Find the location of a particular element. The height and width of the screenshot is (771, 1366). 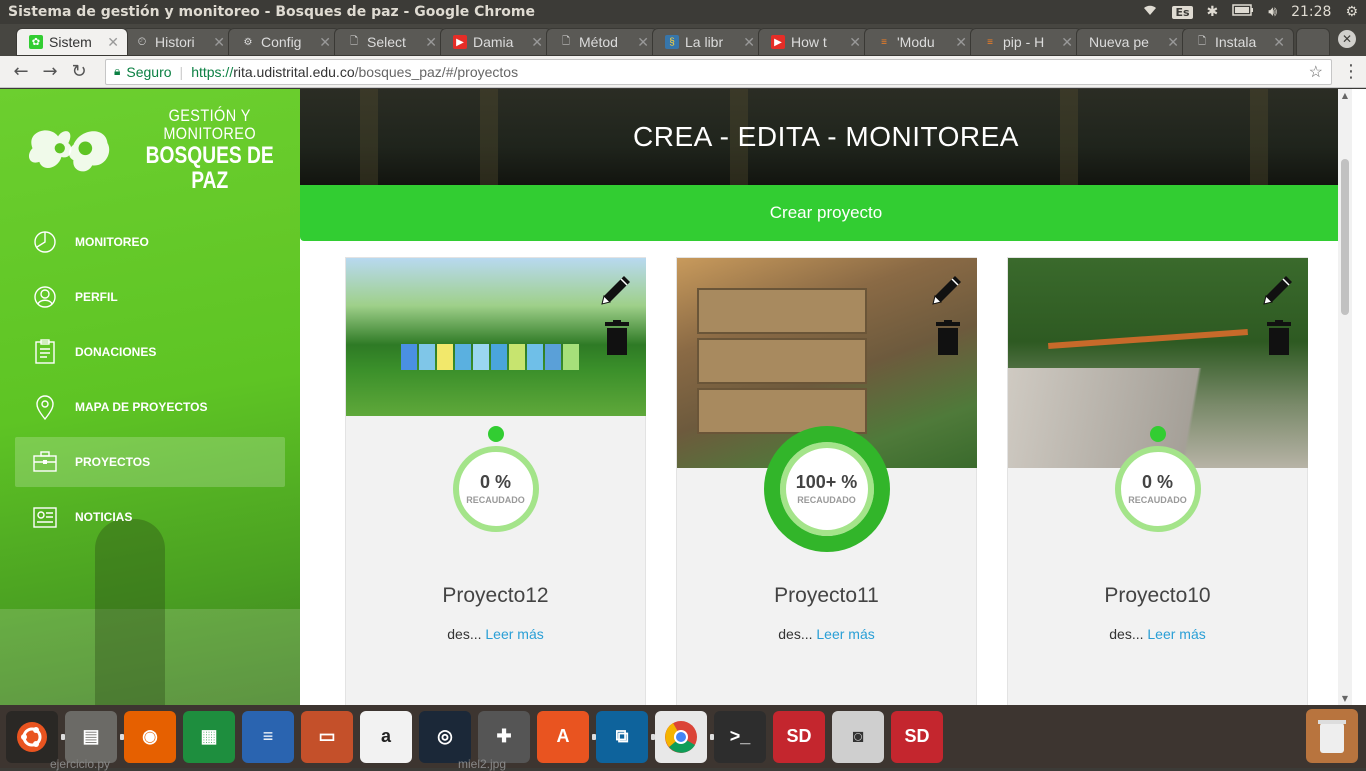

pie-chart-icon is located at coordinates (45, 242).